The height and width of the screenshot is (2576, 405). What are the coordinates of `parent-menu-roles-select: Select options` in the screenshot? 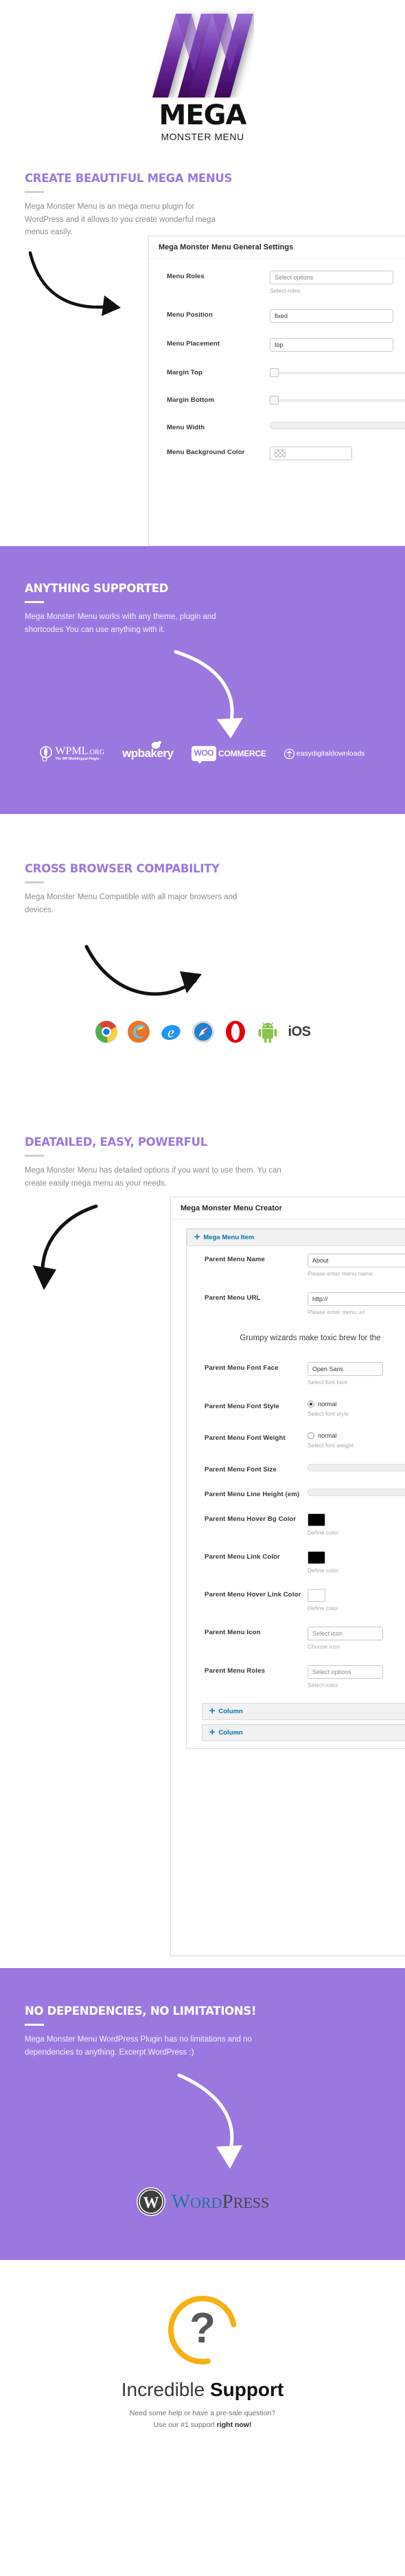 It's located at (345, 1672).